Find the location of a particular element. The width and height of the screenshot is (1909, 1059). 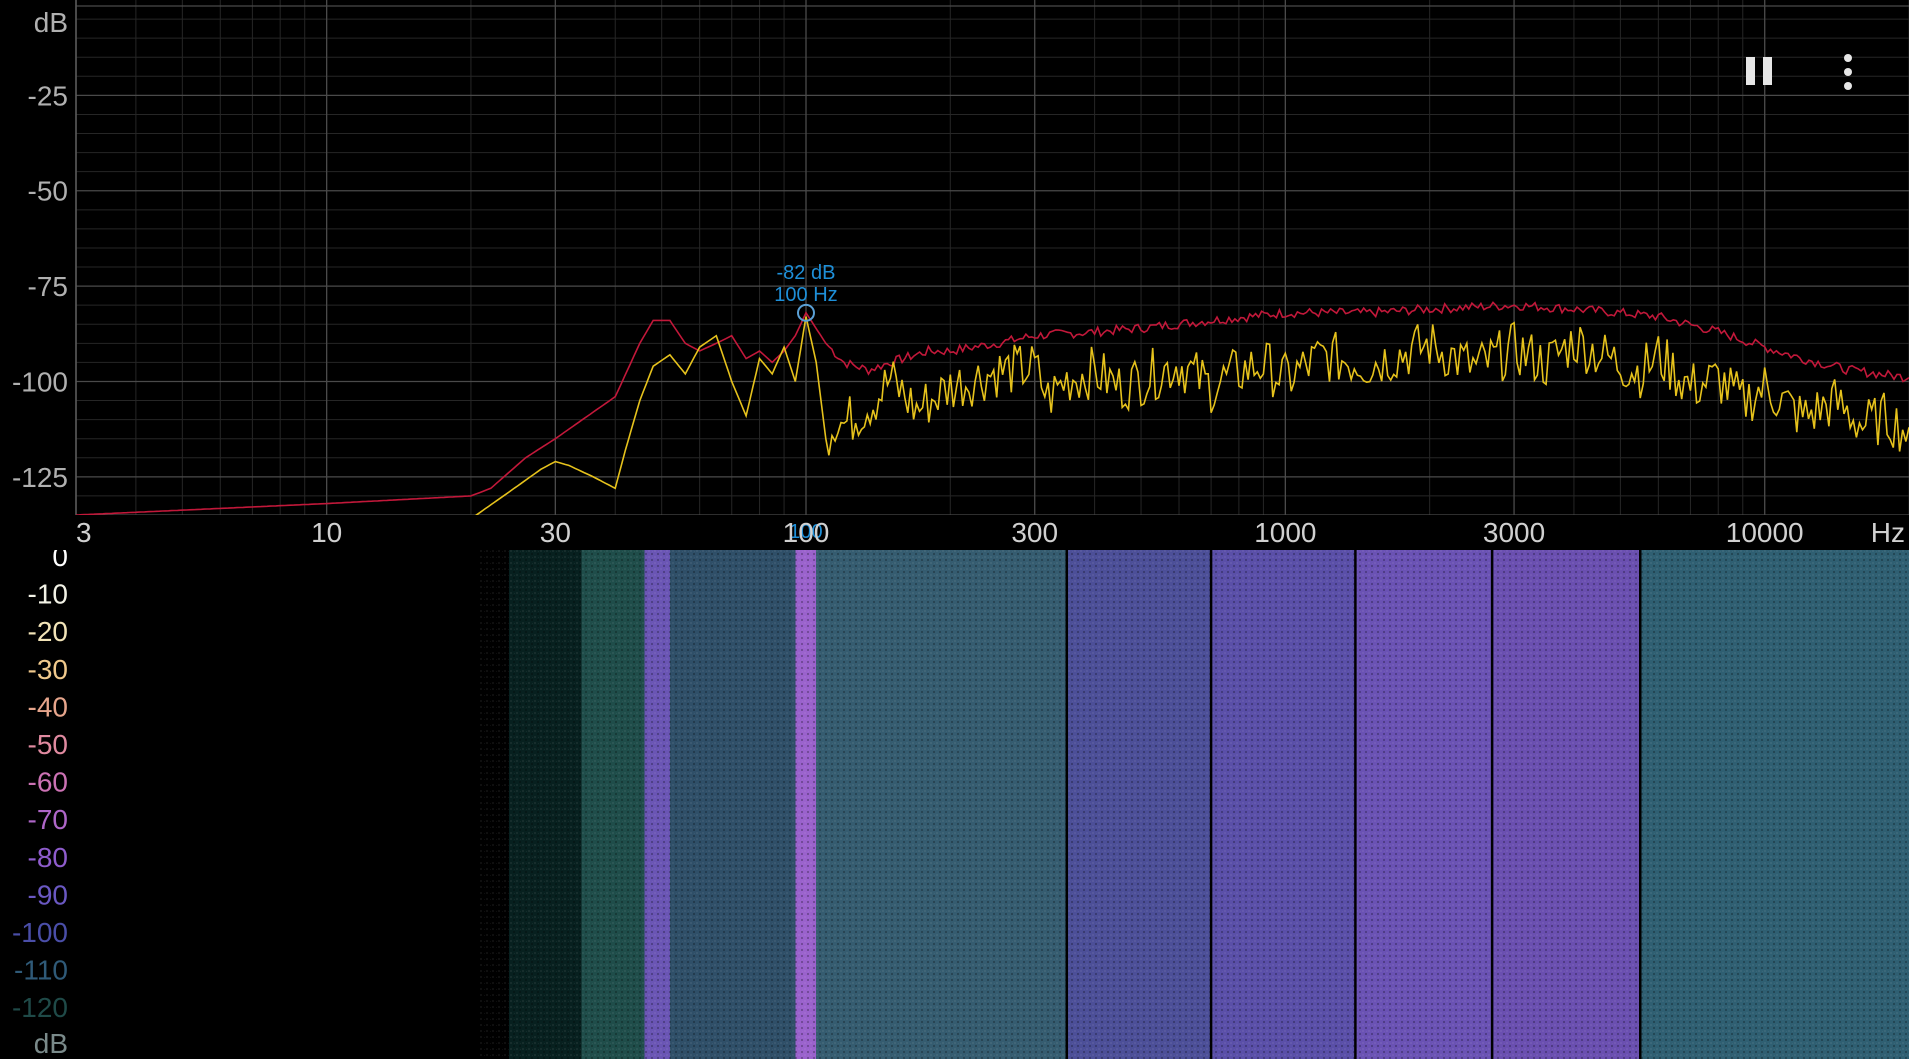

x-tick-label: 30 is located at coordinates (555, 532).